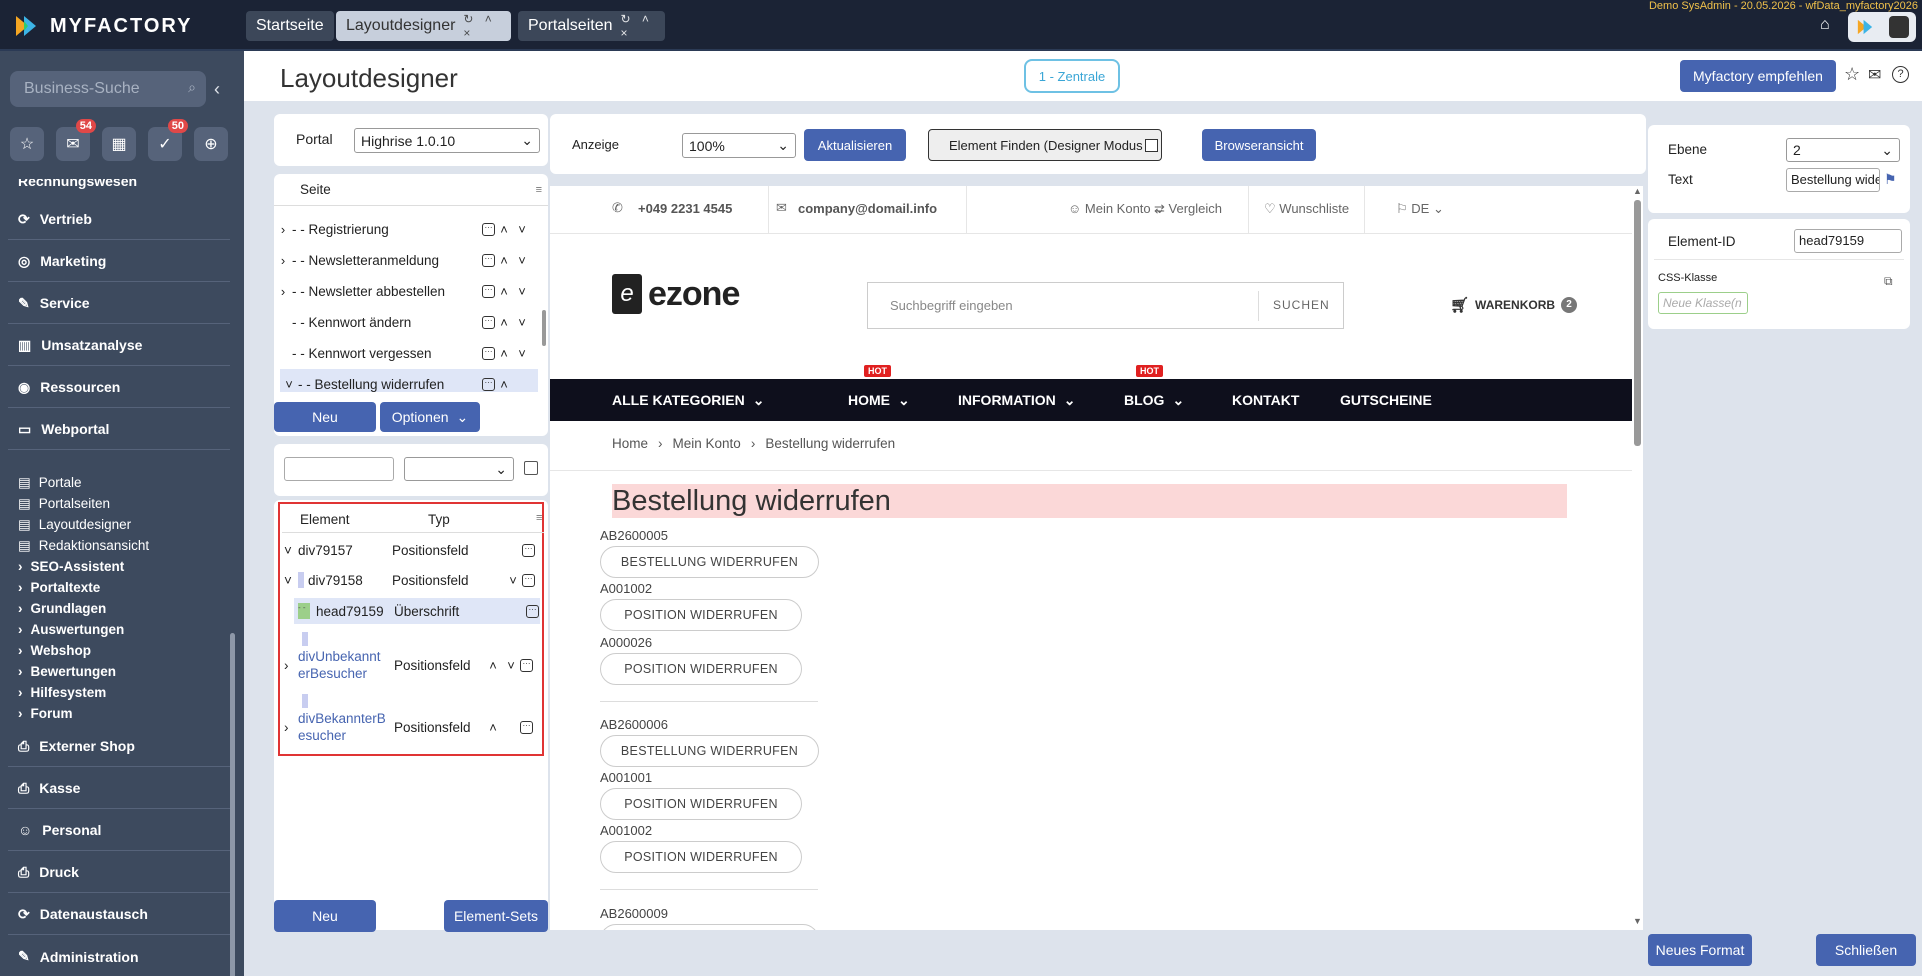 Image resolution: width=1922 pixels, height=976 pixels. What do you see at coordinates (67, 671) in the screenshot?
I see `nav-group-bewertungen: › Bewertungen` at bounding box center [67, 671].